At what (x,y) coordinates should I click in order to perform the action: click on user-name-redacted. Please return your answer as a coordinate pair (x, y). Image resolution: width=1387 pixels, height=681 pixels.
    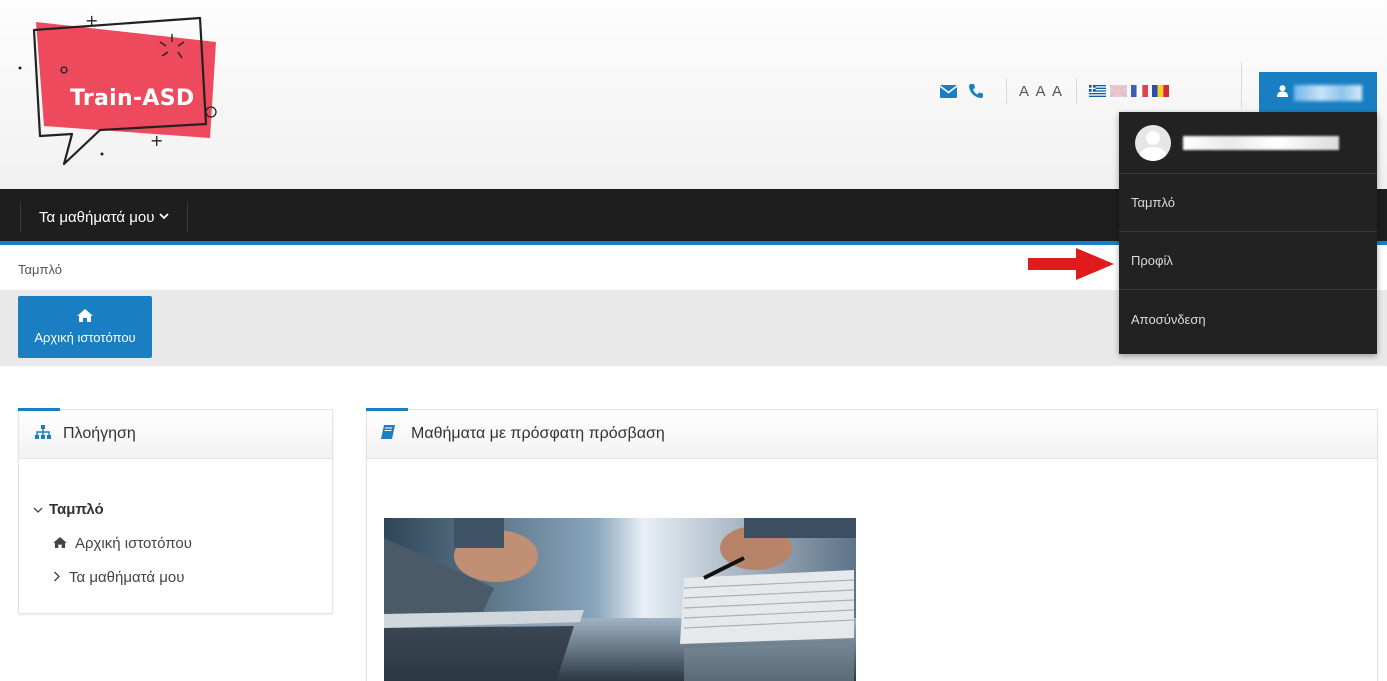
    Looking at the image, I should click on (1328, 93).